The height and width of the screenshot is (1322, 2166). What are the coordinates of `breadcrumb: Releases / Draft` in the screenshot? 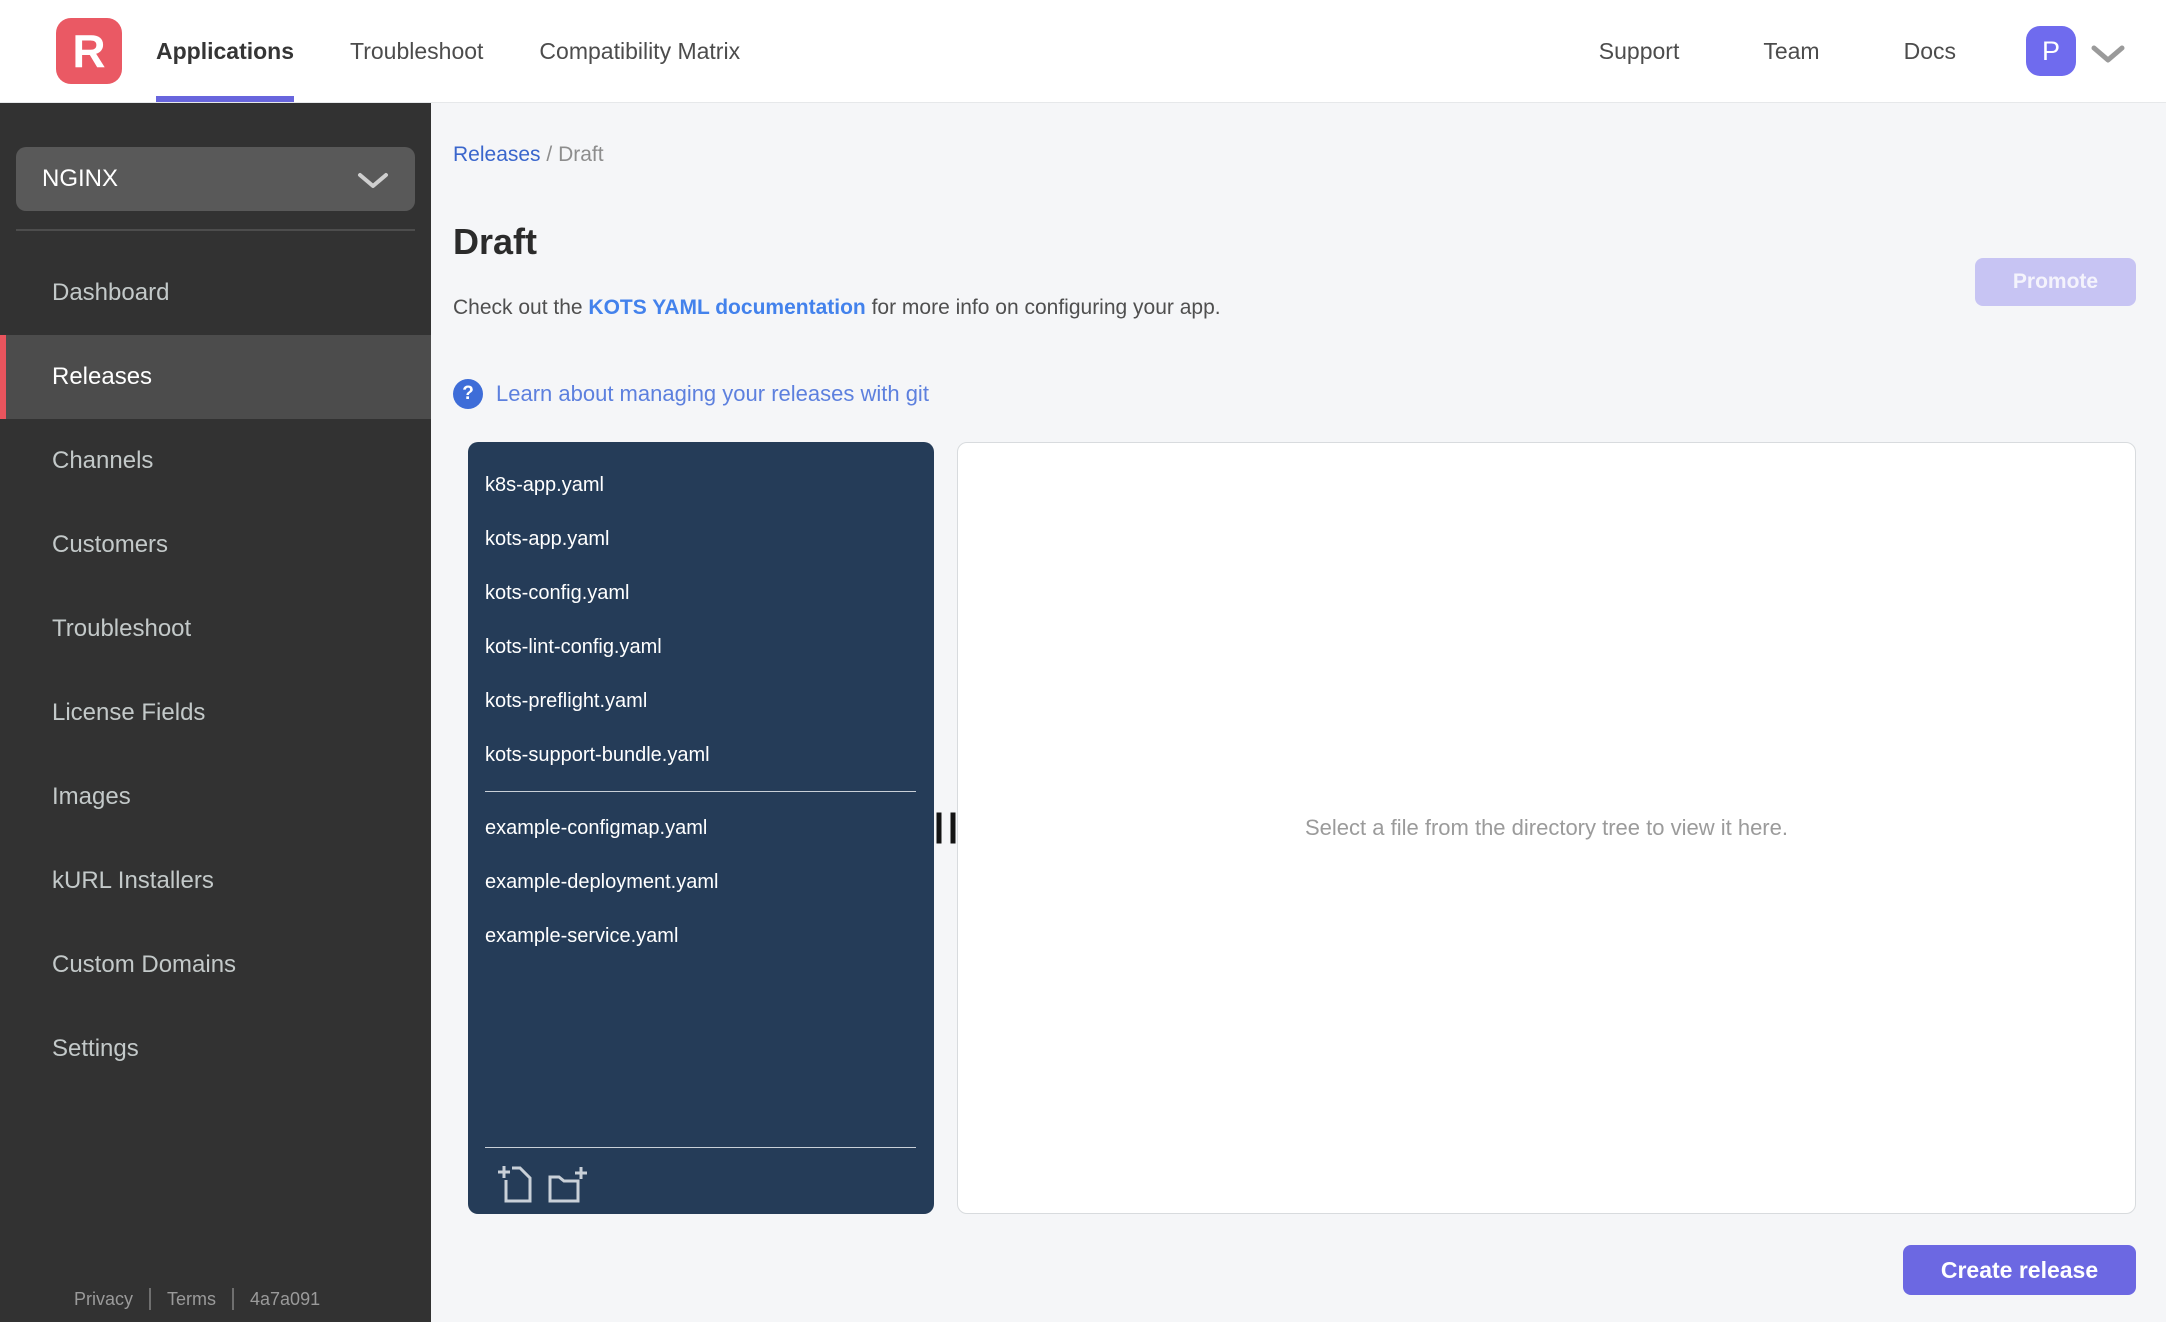 It's located at (528, 155).